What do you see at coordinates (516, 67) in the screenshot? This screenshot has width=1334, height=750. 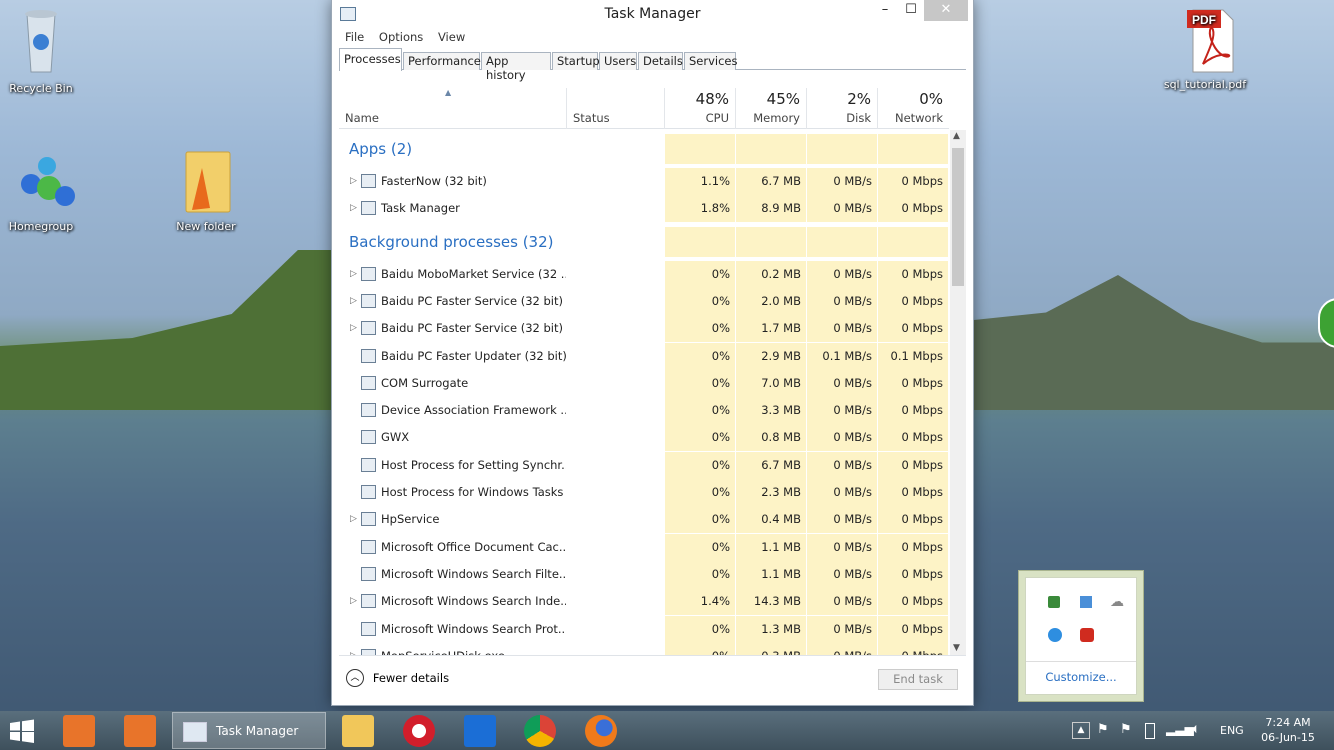 I see `tab-app-history: App history` at bounding box center [516, 67].